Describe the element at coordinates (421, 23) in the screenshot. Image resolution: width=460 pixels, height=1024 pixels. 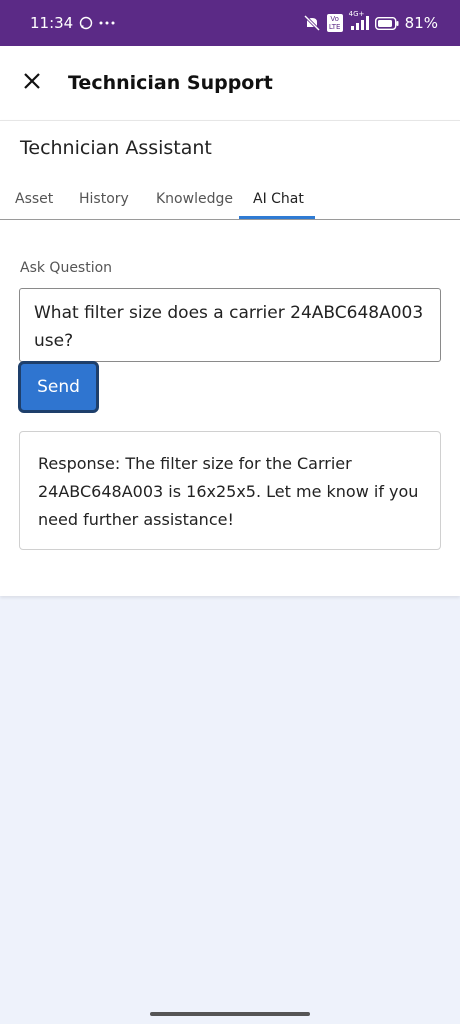
I see `battery-percent: 81%` at that location.